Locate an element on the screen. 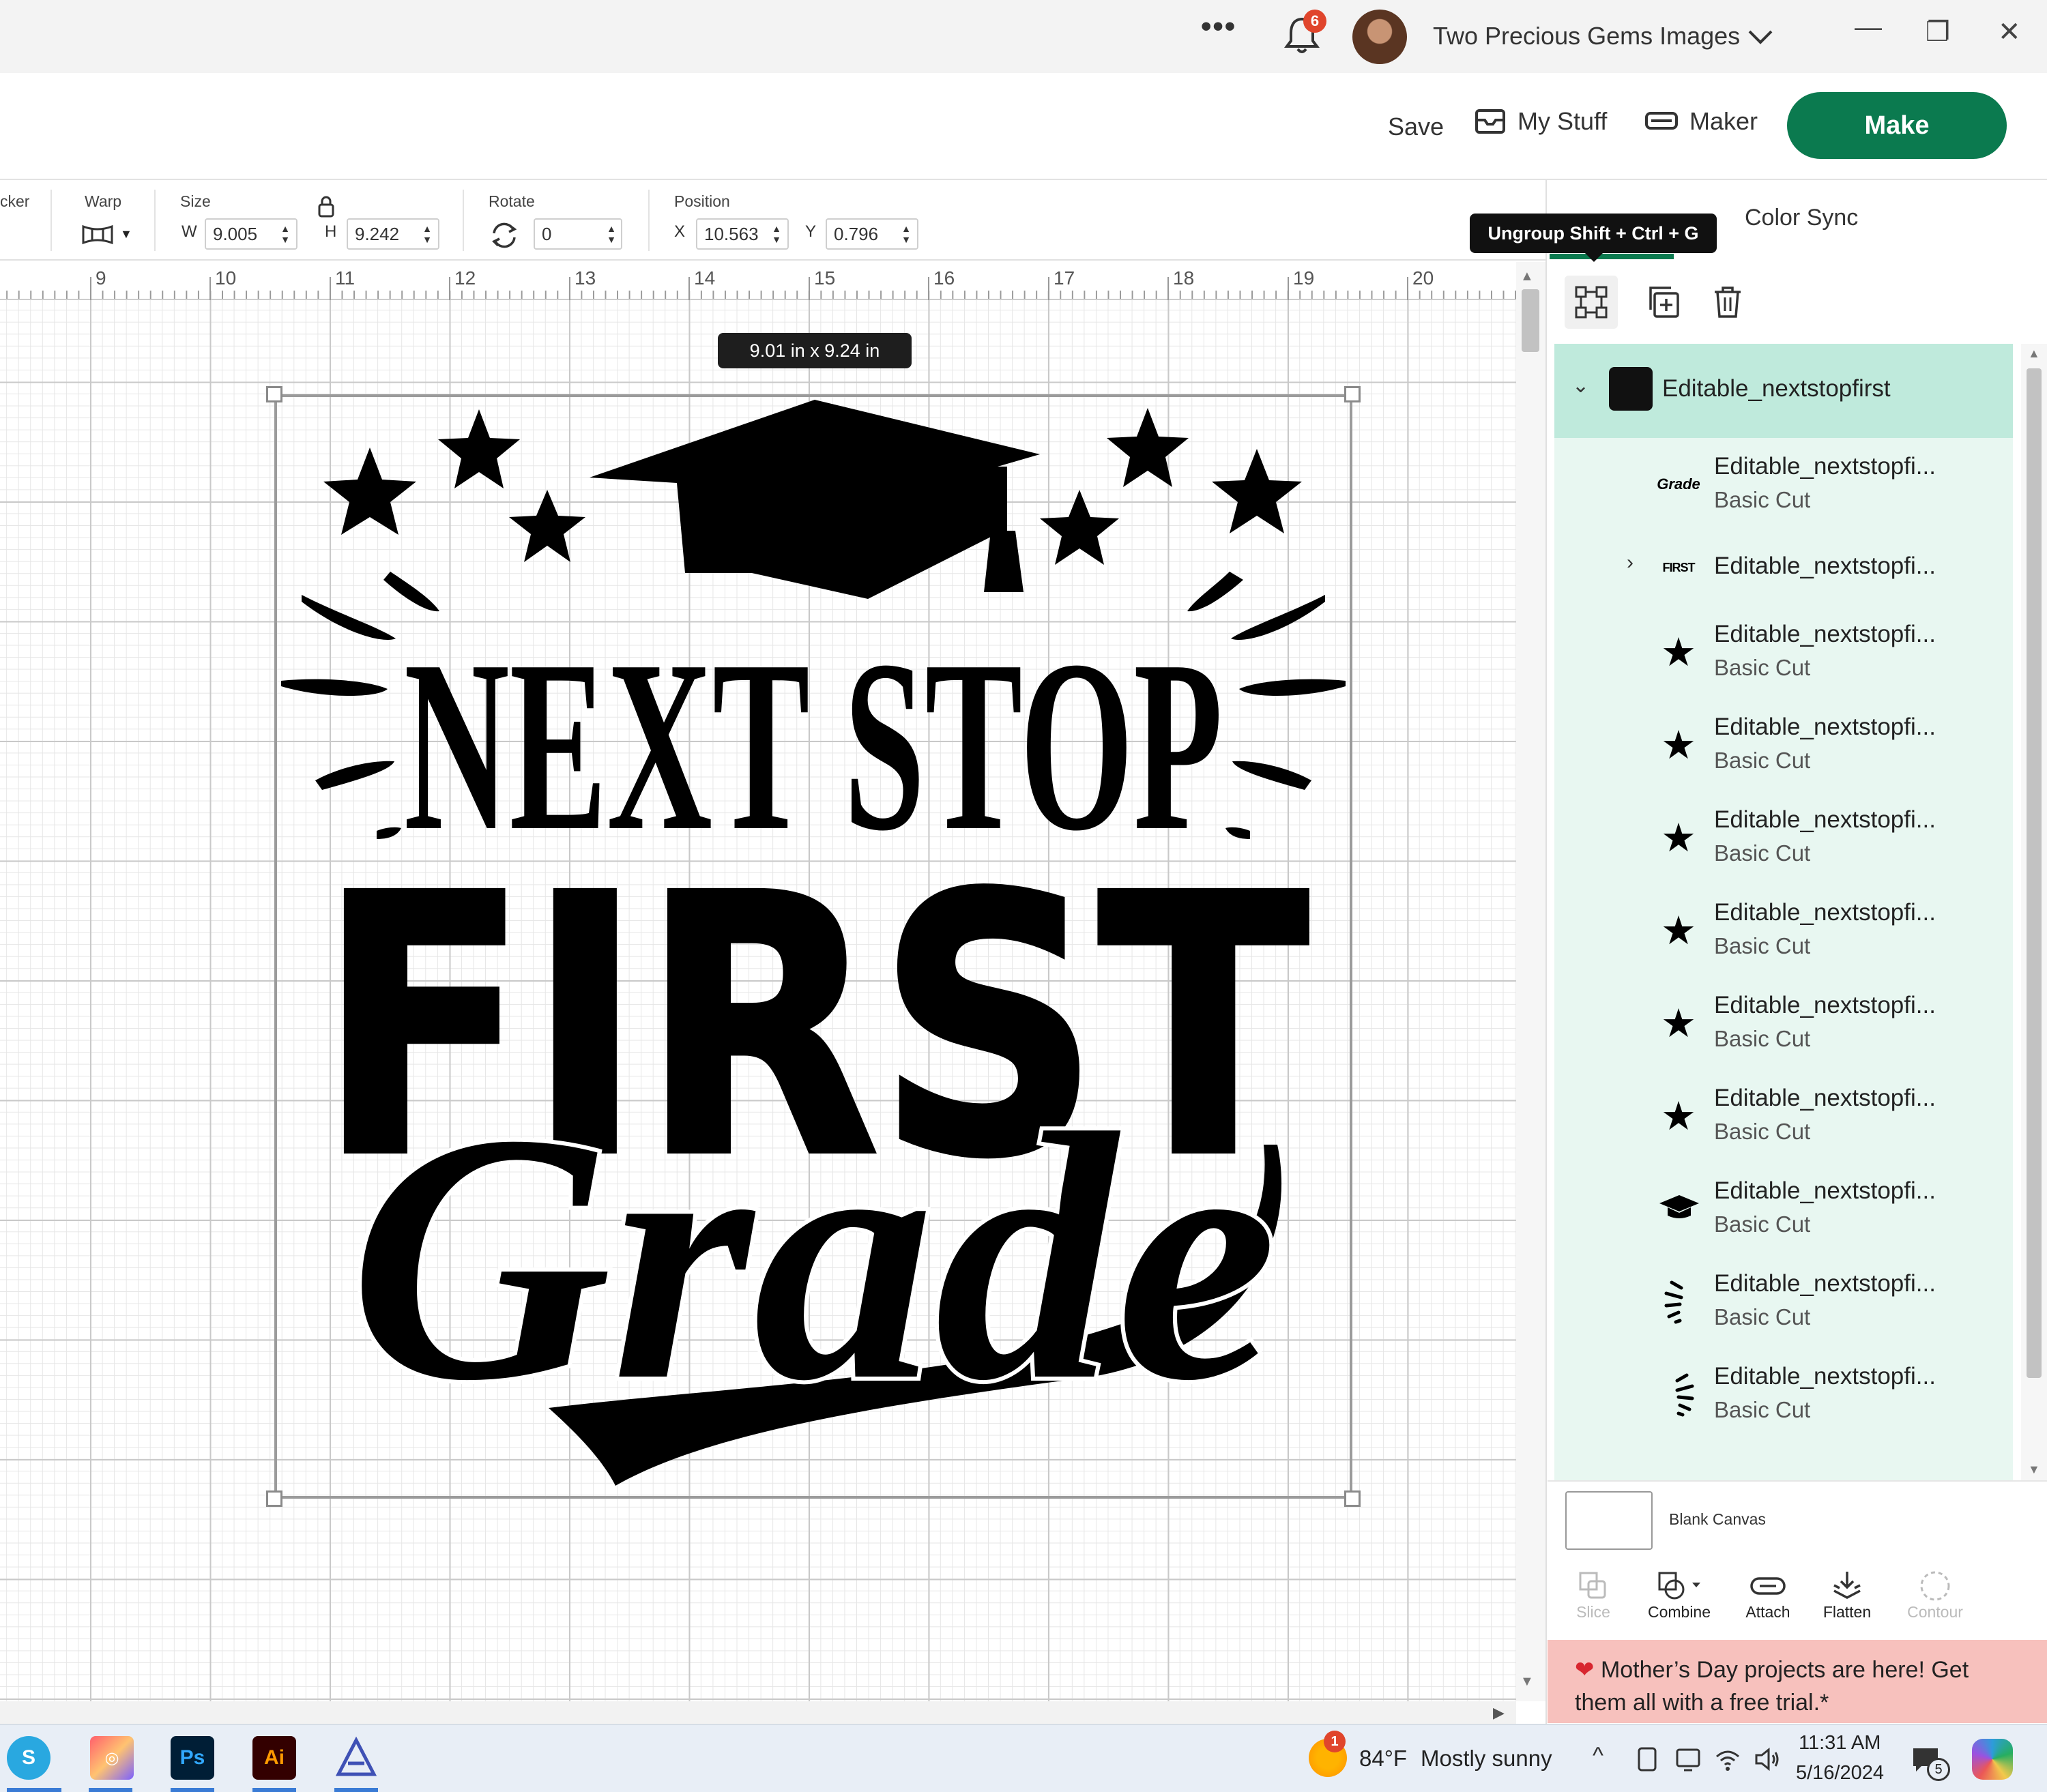  clock-date: 5/16/2024 is located at coordinates (1840, 1773).